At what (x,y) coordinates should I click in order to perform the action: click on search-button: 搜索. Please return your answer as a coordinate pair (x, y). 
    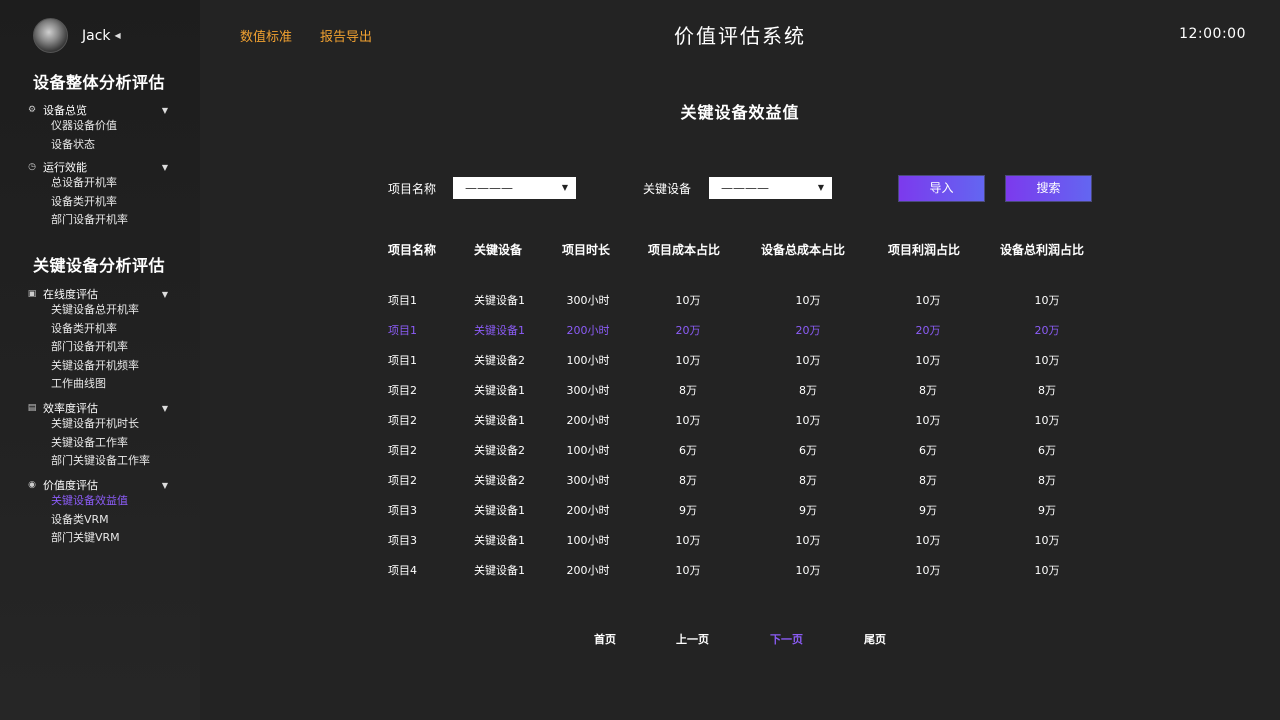
    Looking at the image, I should click on (1048, 188).